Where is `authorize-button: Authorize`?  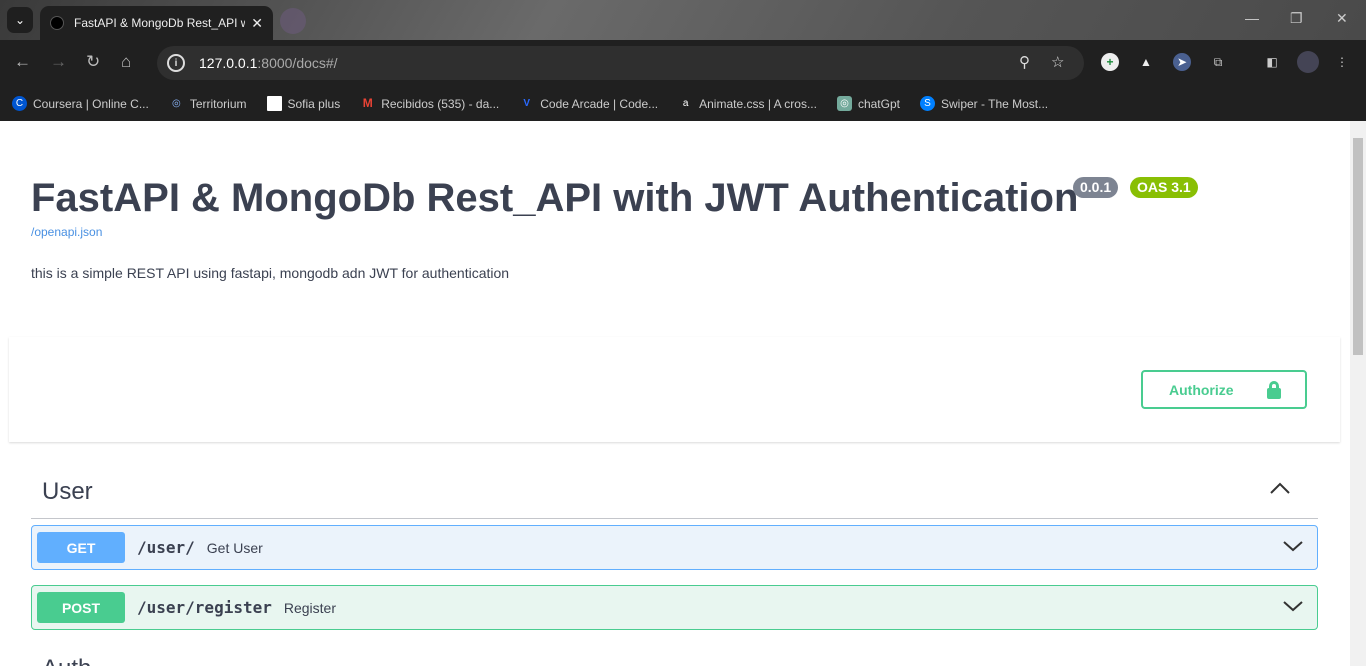 authorize-button: Authorize is located at coordinates (1224, 389).